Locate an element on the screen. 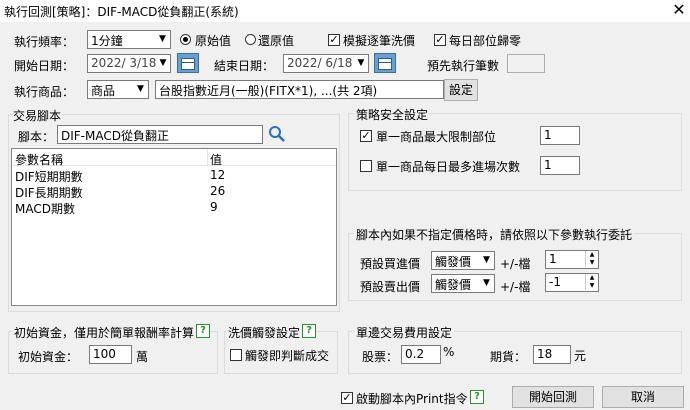 Image resolution: width=690 pixels, height=410 pixels. close-icon: ✕ is located at coordinates (679, 11).